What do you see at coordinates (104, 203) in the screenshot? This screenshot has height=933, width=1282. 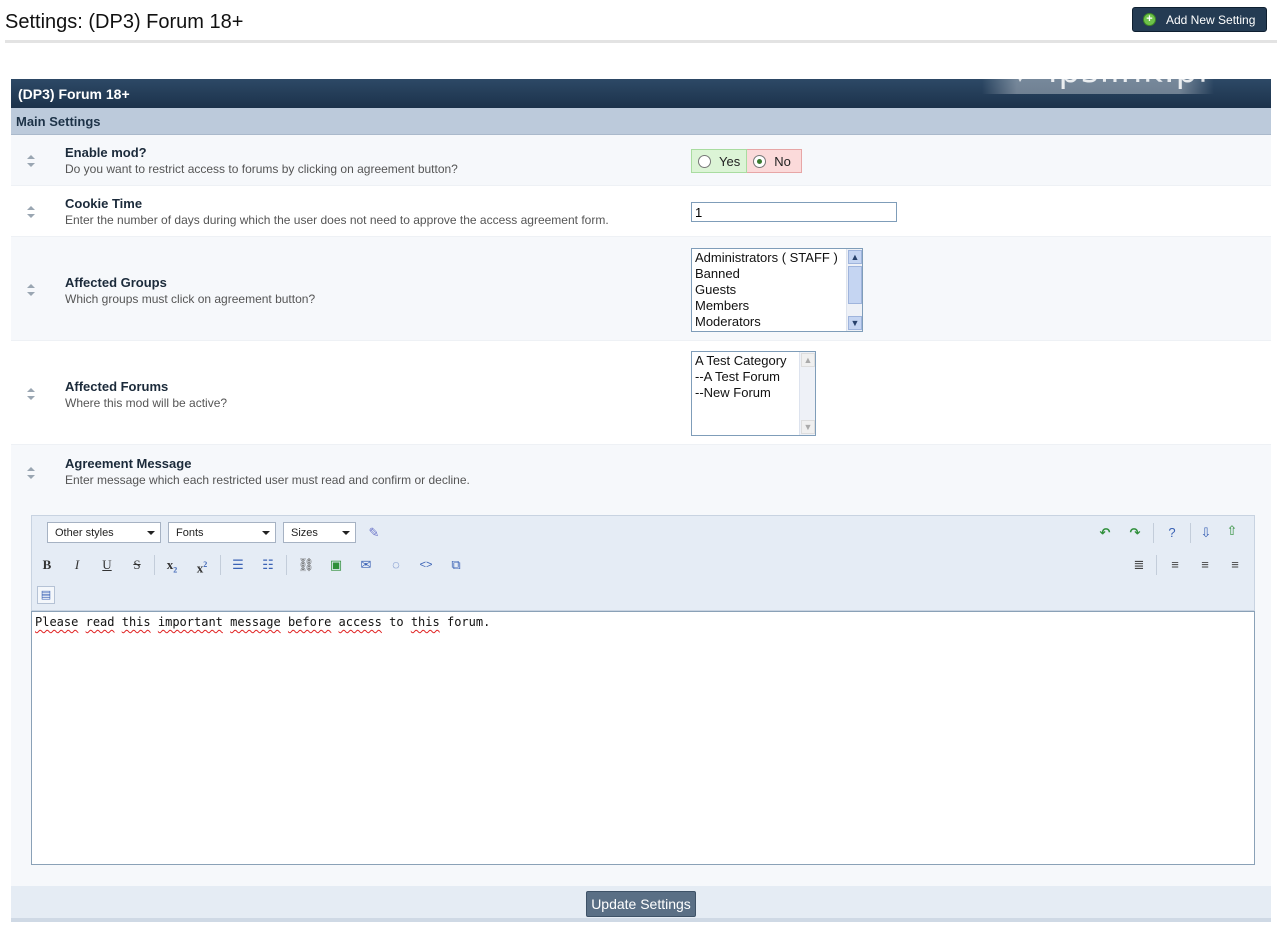 I see `setting-name: Cookie Time` at bounding box center [104, 203].